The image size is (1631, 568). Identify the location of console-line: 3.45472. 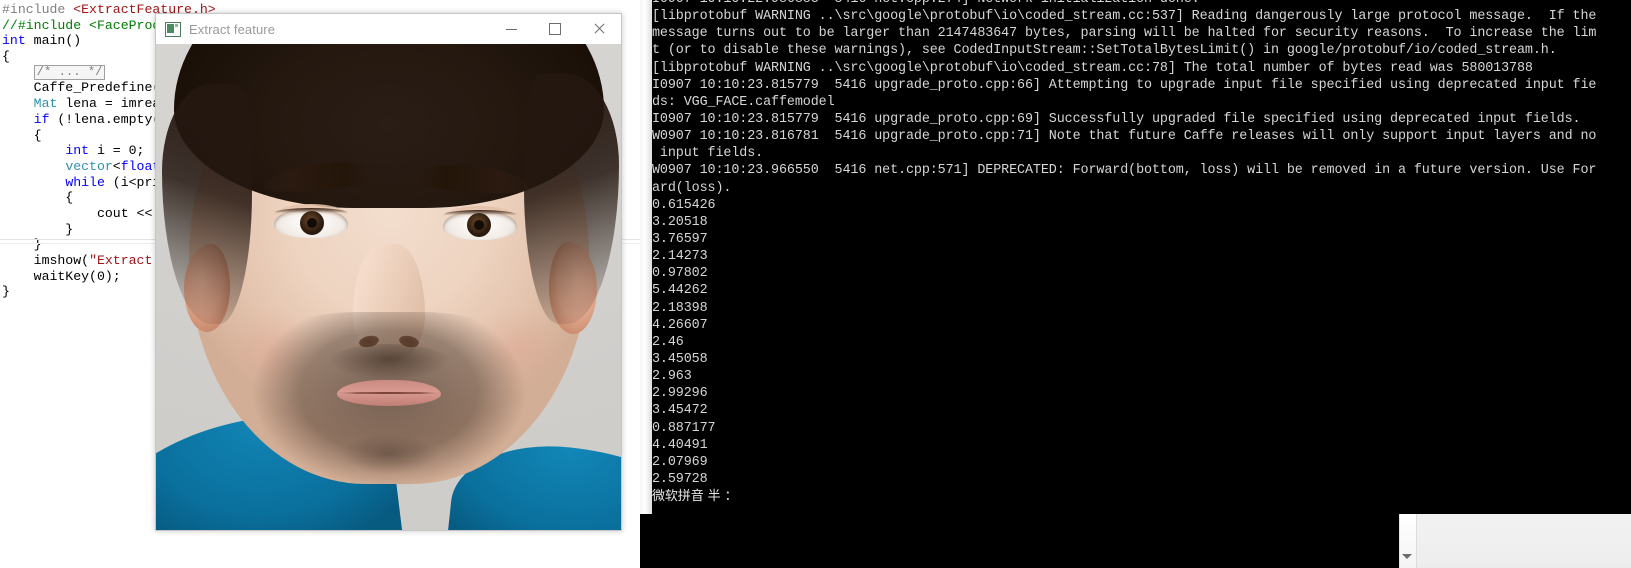
(680, 411).